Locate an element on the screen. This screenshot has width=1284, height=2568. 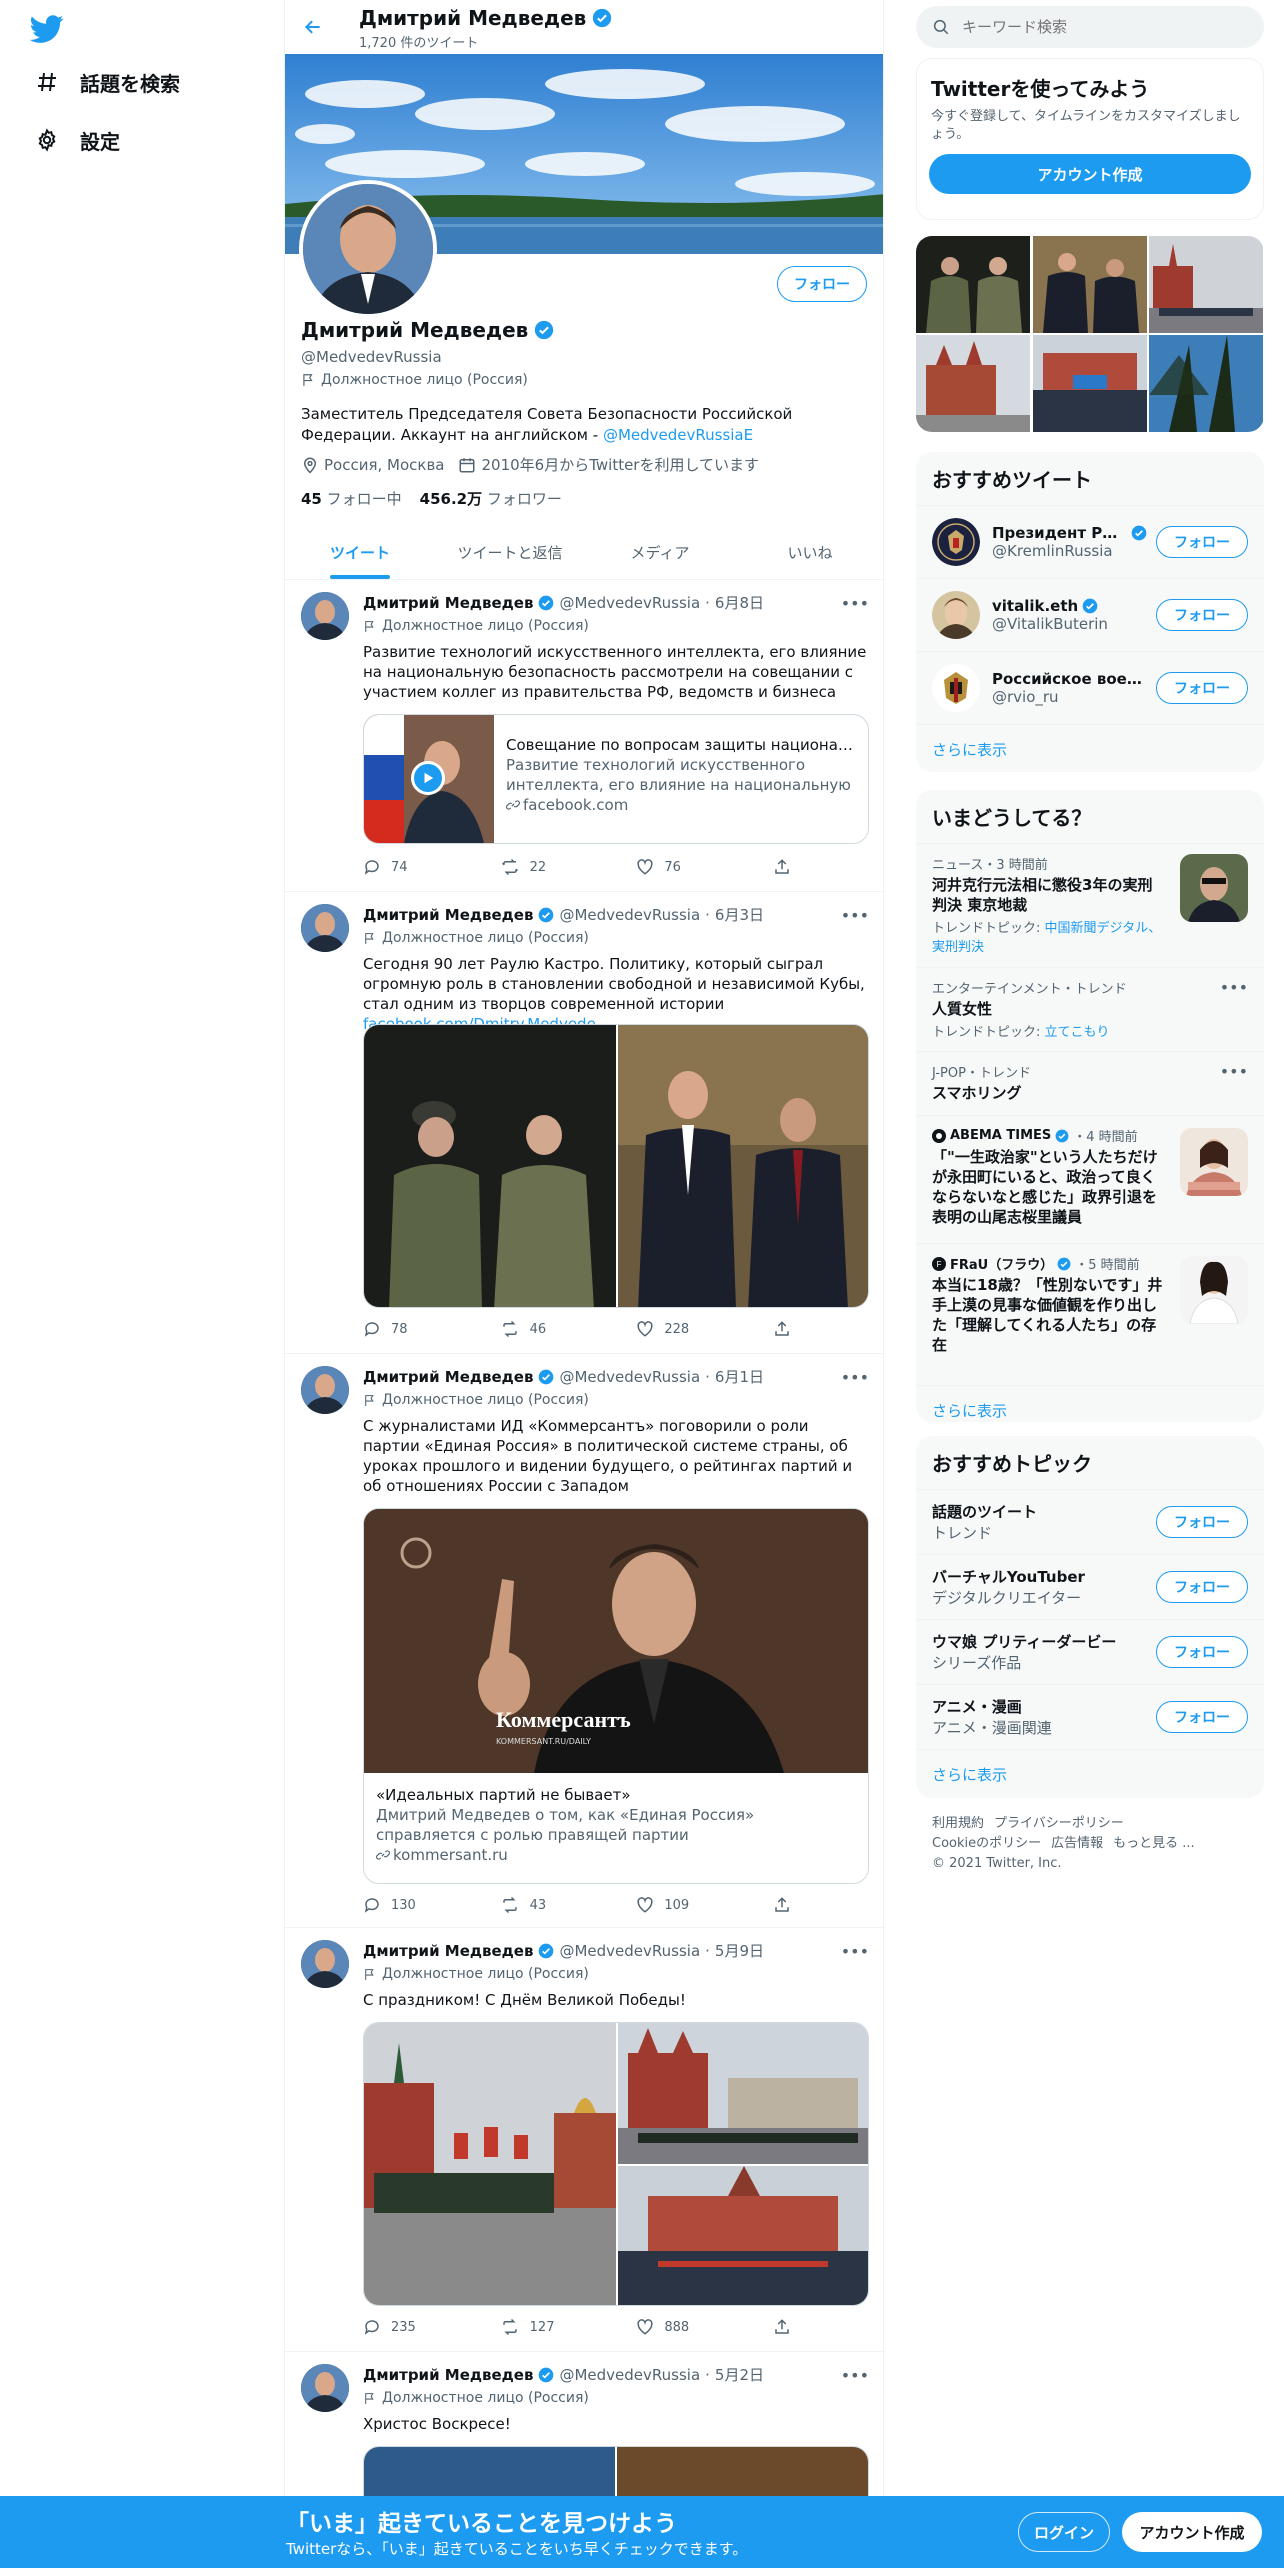
tweet-date: 5月9日 is located at coordinates (739, 1950).